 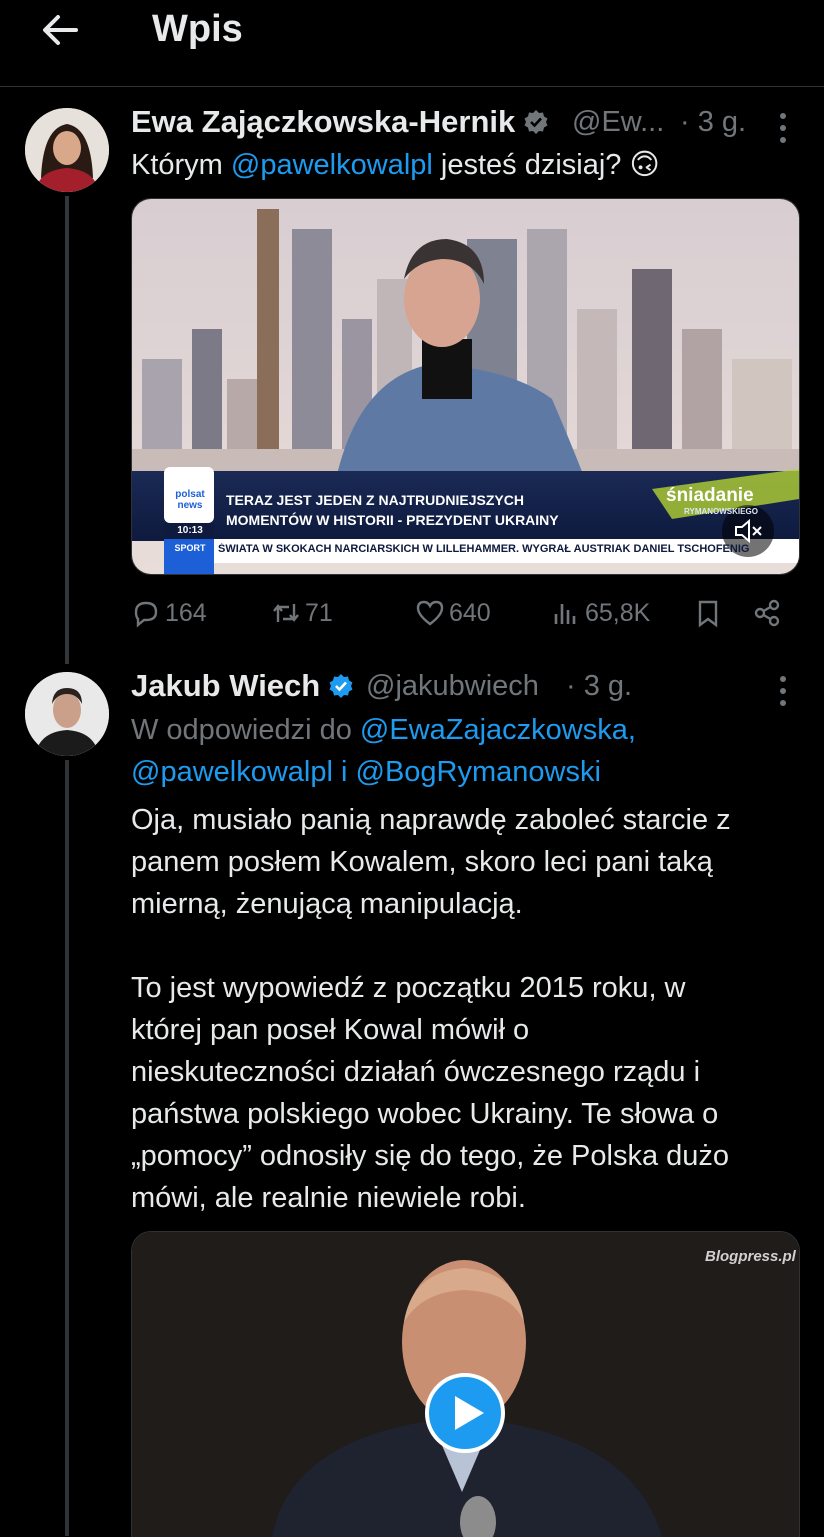 I want to click on like-button: 640, so click(x=453, y=613).